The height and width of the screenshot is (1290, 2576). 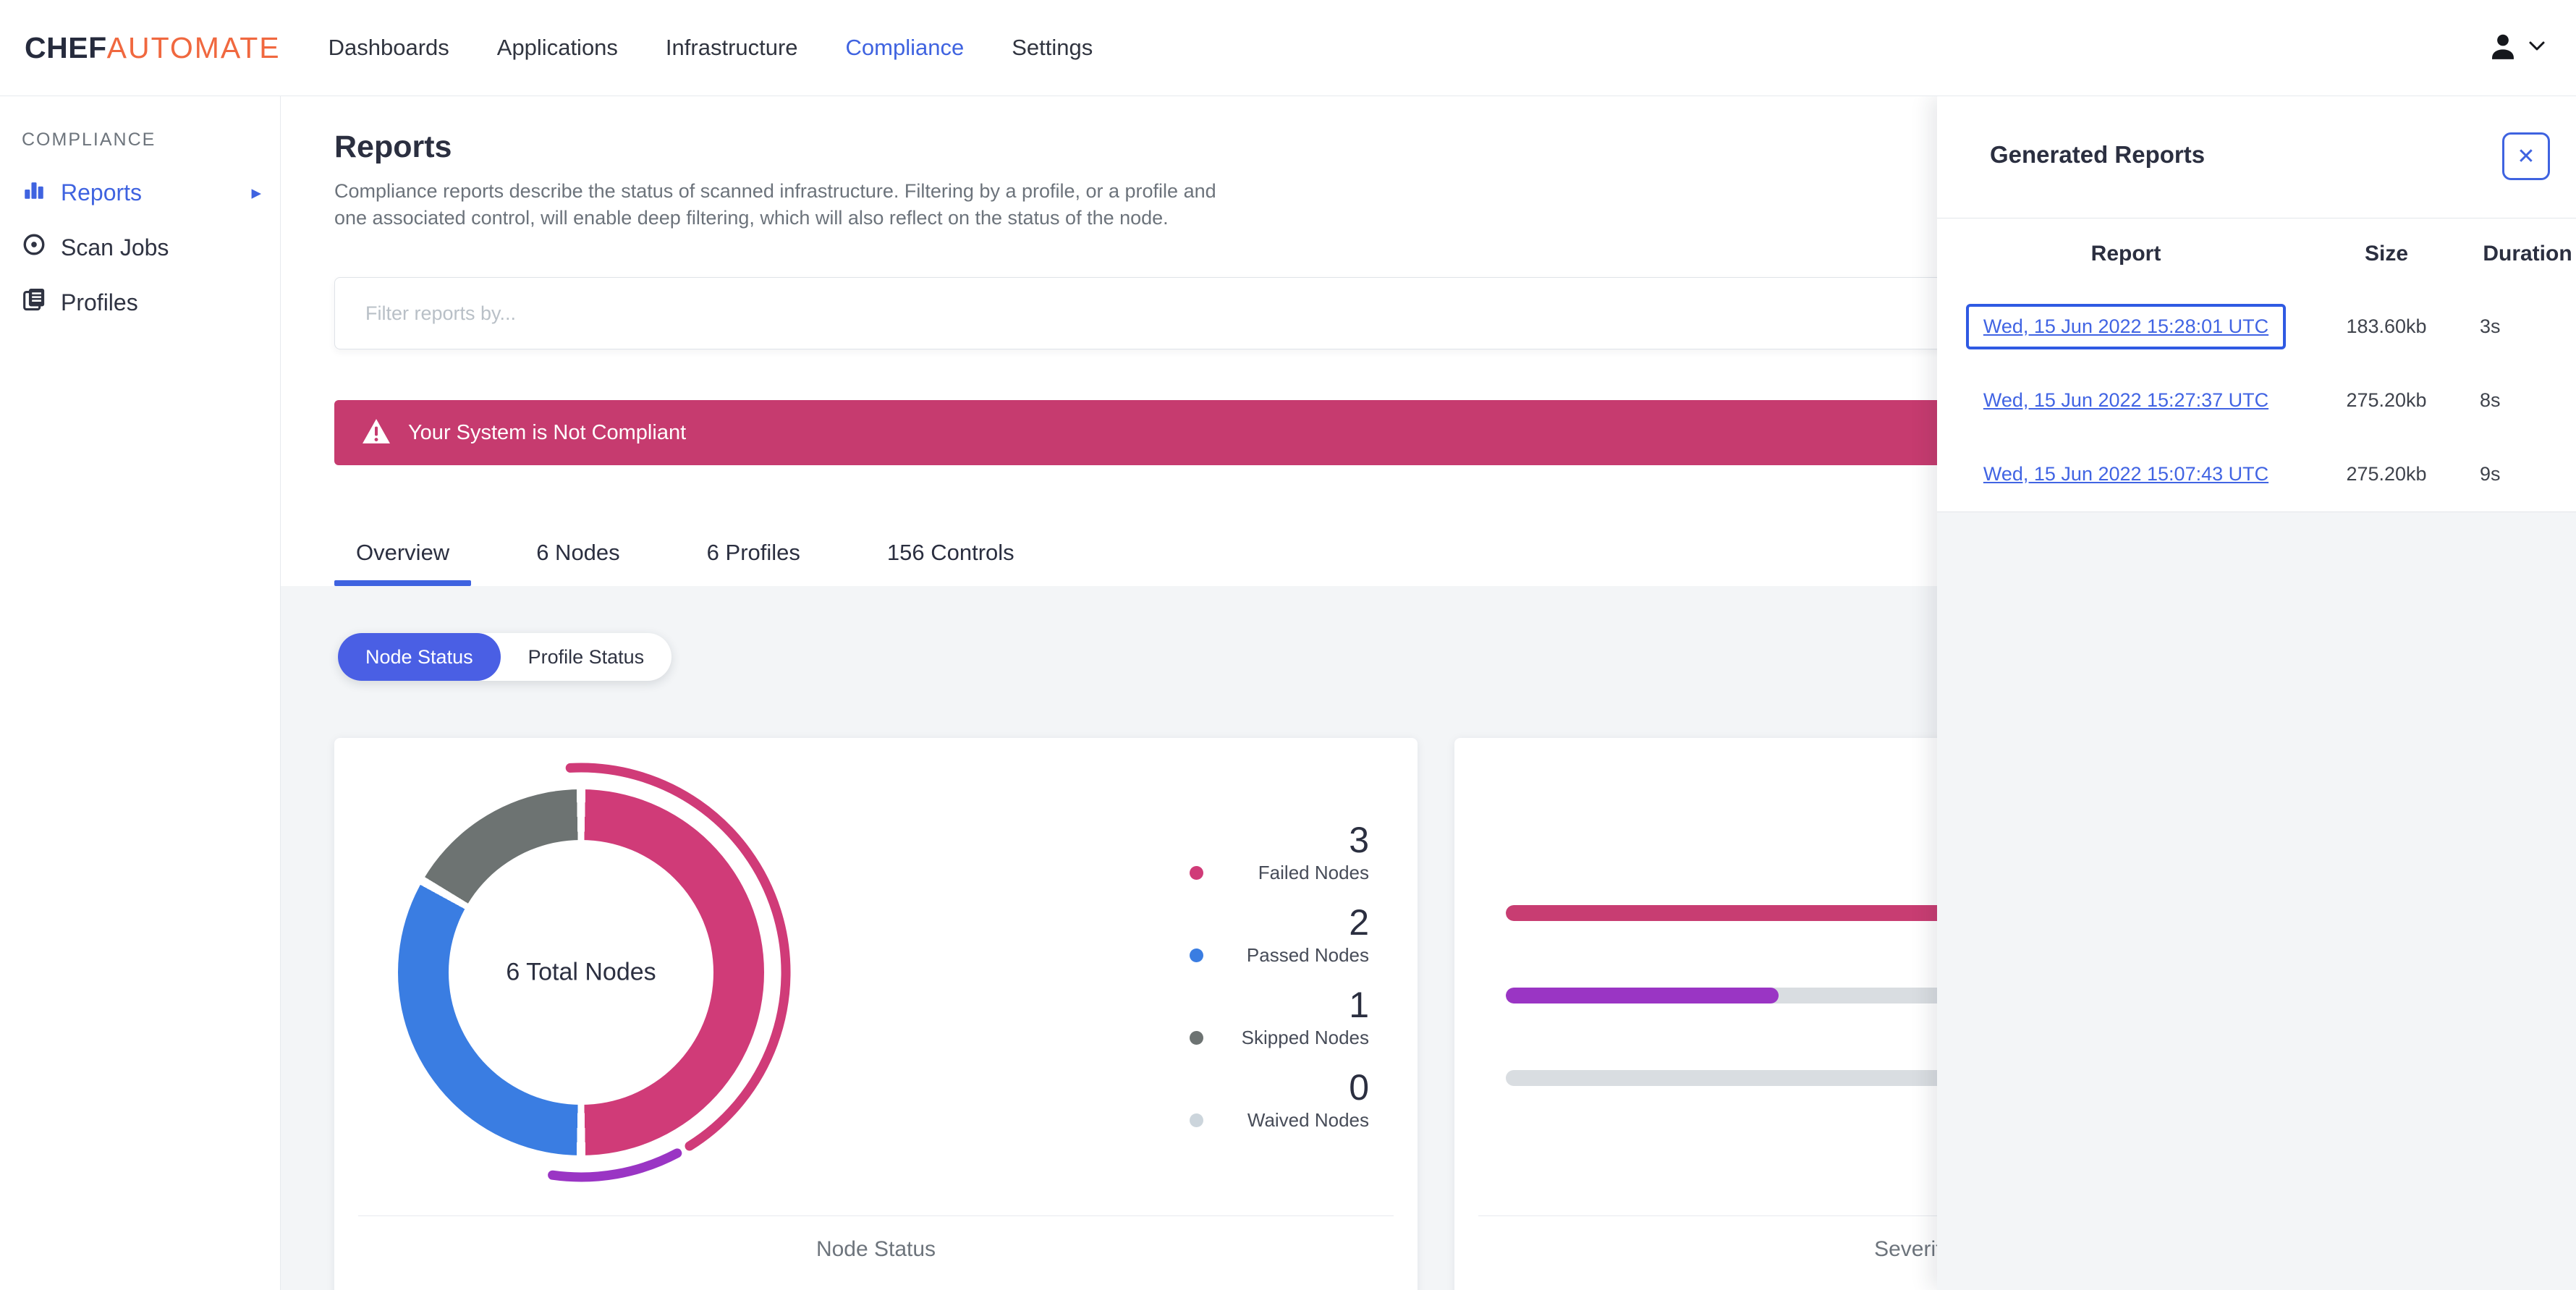 I want to click on report-duration: 9s, so click(x=2490, y=474).